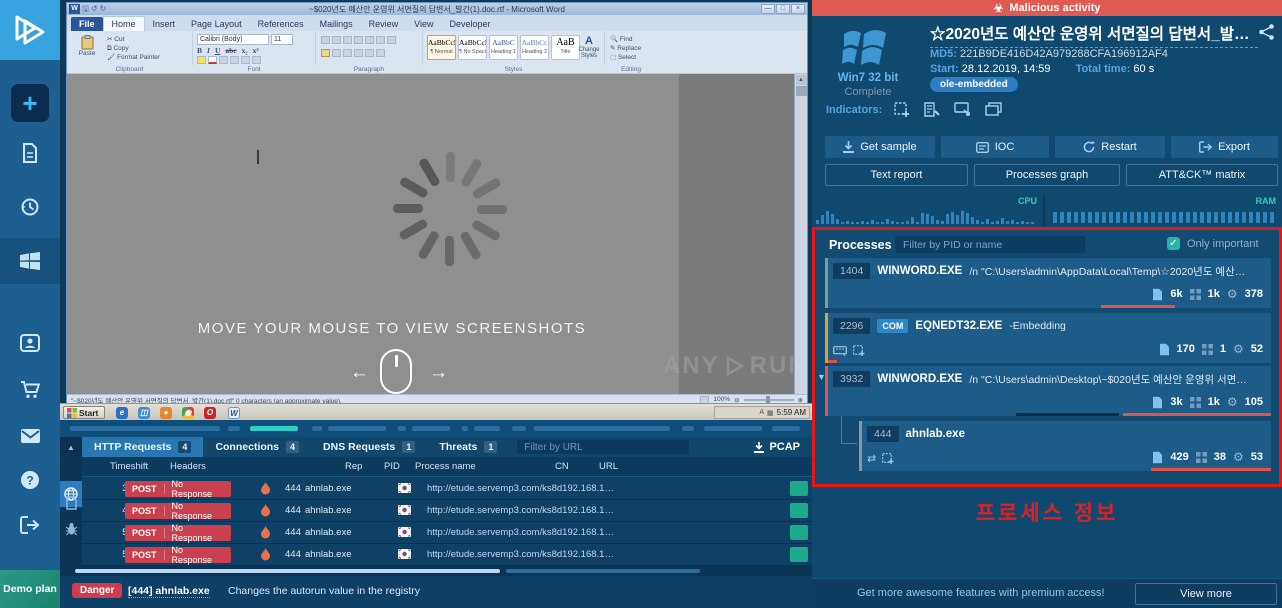 Image resolution: width=1282 pixels, height=608 pixels. Describe the element at coordinates (470, 24) in the screenshot. I see `tab-developer: Developer` at that location.